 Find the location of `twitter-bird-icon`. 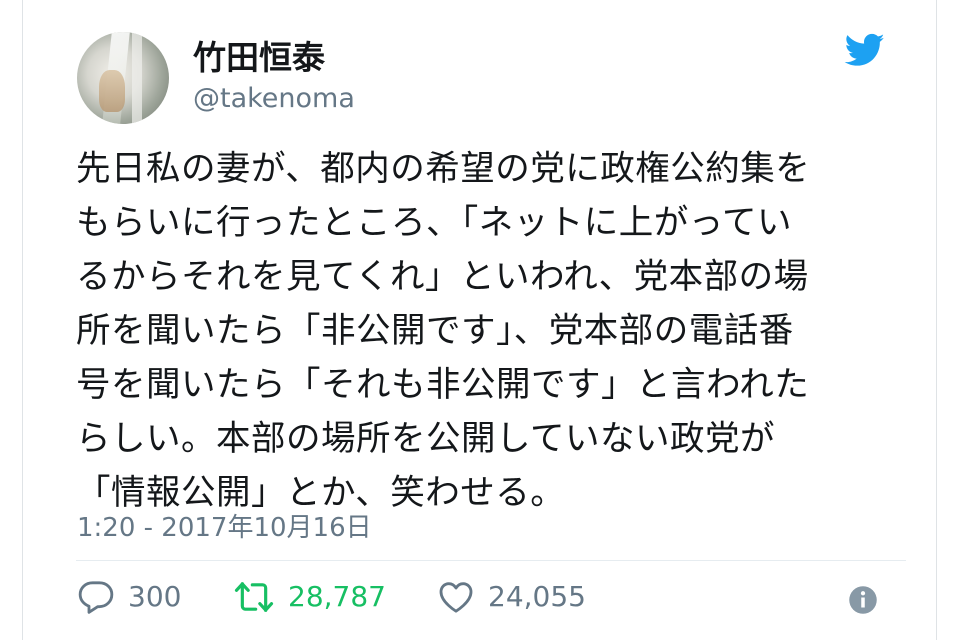

twitter-bird-icon is located at coordinates (865, 50).